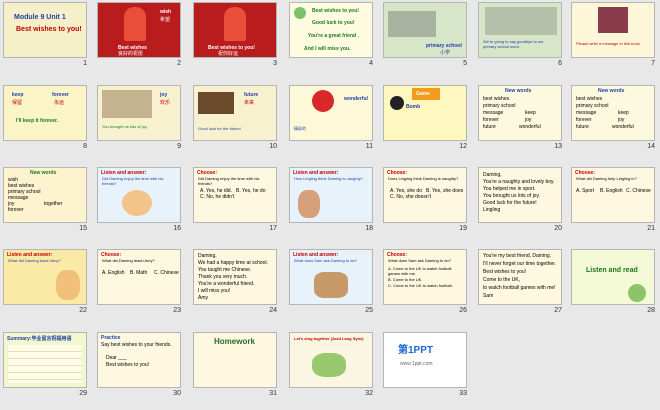 The image size is (660, 410). Describe the element at coordinates (45, 35) in the screenshot. I see `slide-thumbnail-1: Module 9 Unit 1 Best wishes to you! 1` at that location.